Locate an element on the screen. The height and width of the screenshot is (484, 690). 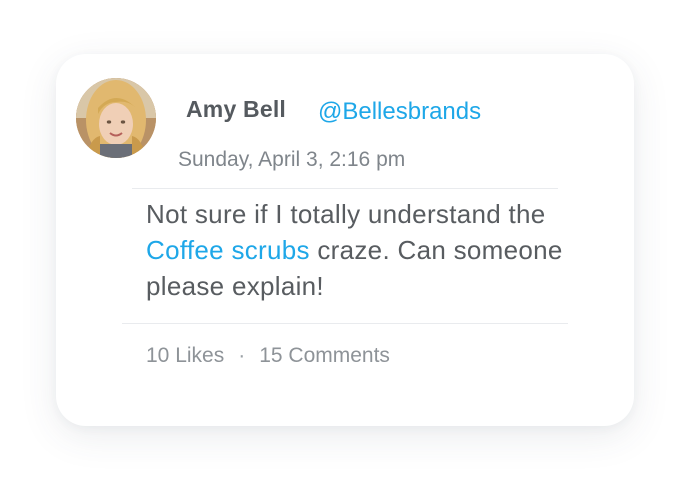
post-timestamp: Sunday, April 3, 2:16 pm is located at coordinates (292, 159).